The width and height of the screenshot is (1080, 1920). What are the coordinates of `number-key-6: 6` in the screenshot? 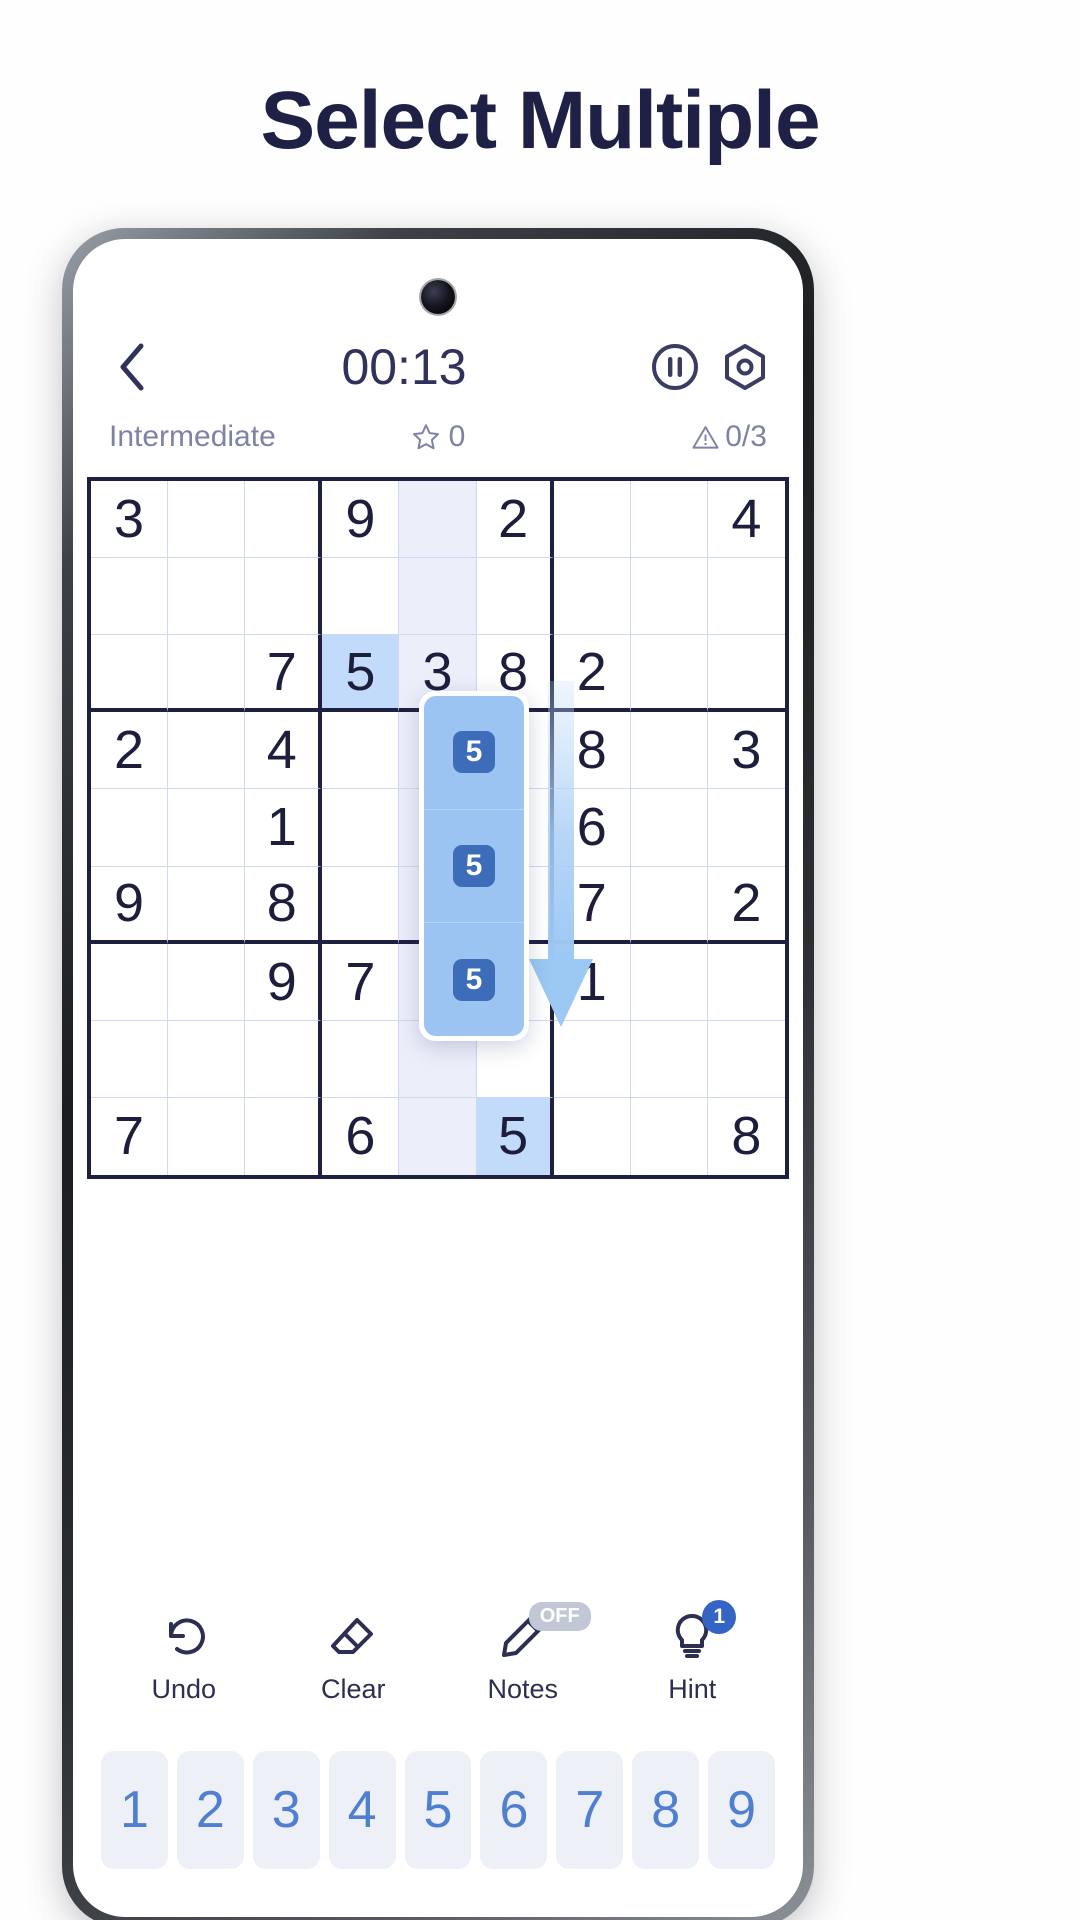 It's located at (514, 1810).